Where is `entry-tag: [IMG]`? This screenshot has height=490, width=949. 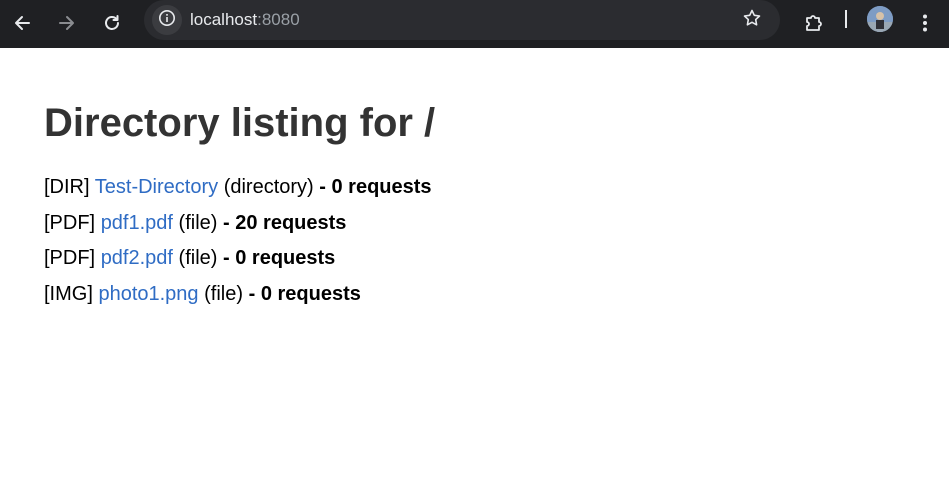 entry-tag: [IMG] is located at coordinates (68, 293).